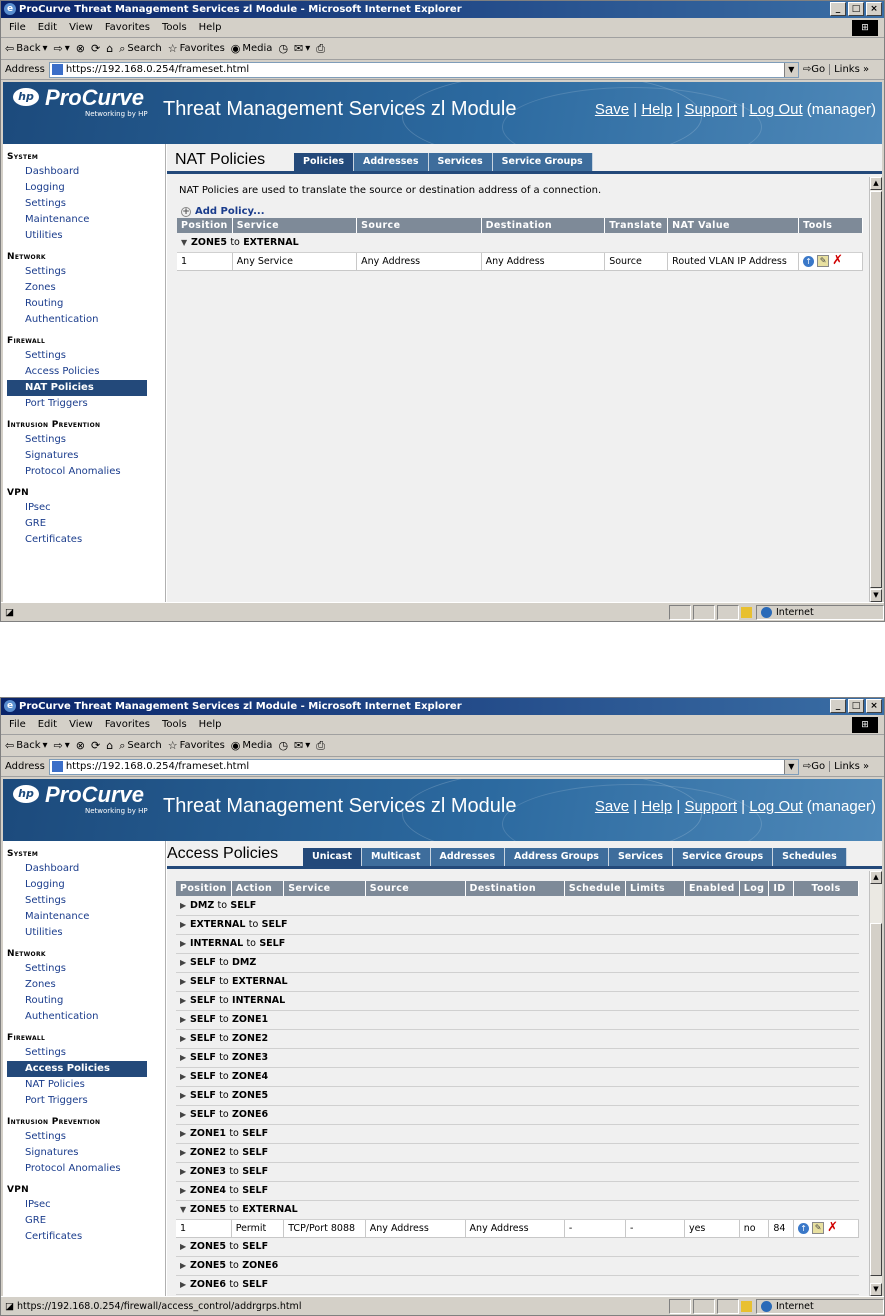 The width and height of the screenshot is (885, 1316). Describe the element at coordinates (47, 724) in the screenshot. I see `menu-edit: Edit` at that location.